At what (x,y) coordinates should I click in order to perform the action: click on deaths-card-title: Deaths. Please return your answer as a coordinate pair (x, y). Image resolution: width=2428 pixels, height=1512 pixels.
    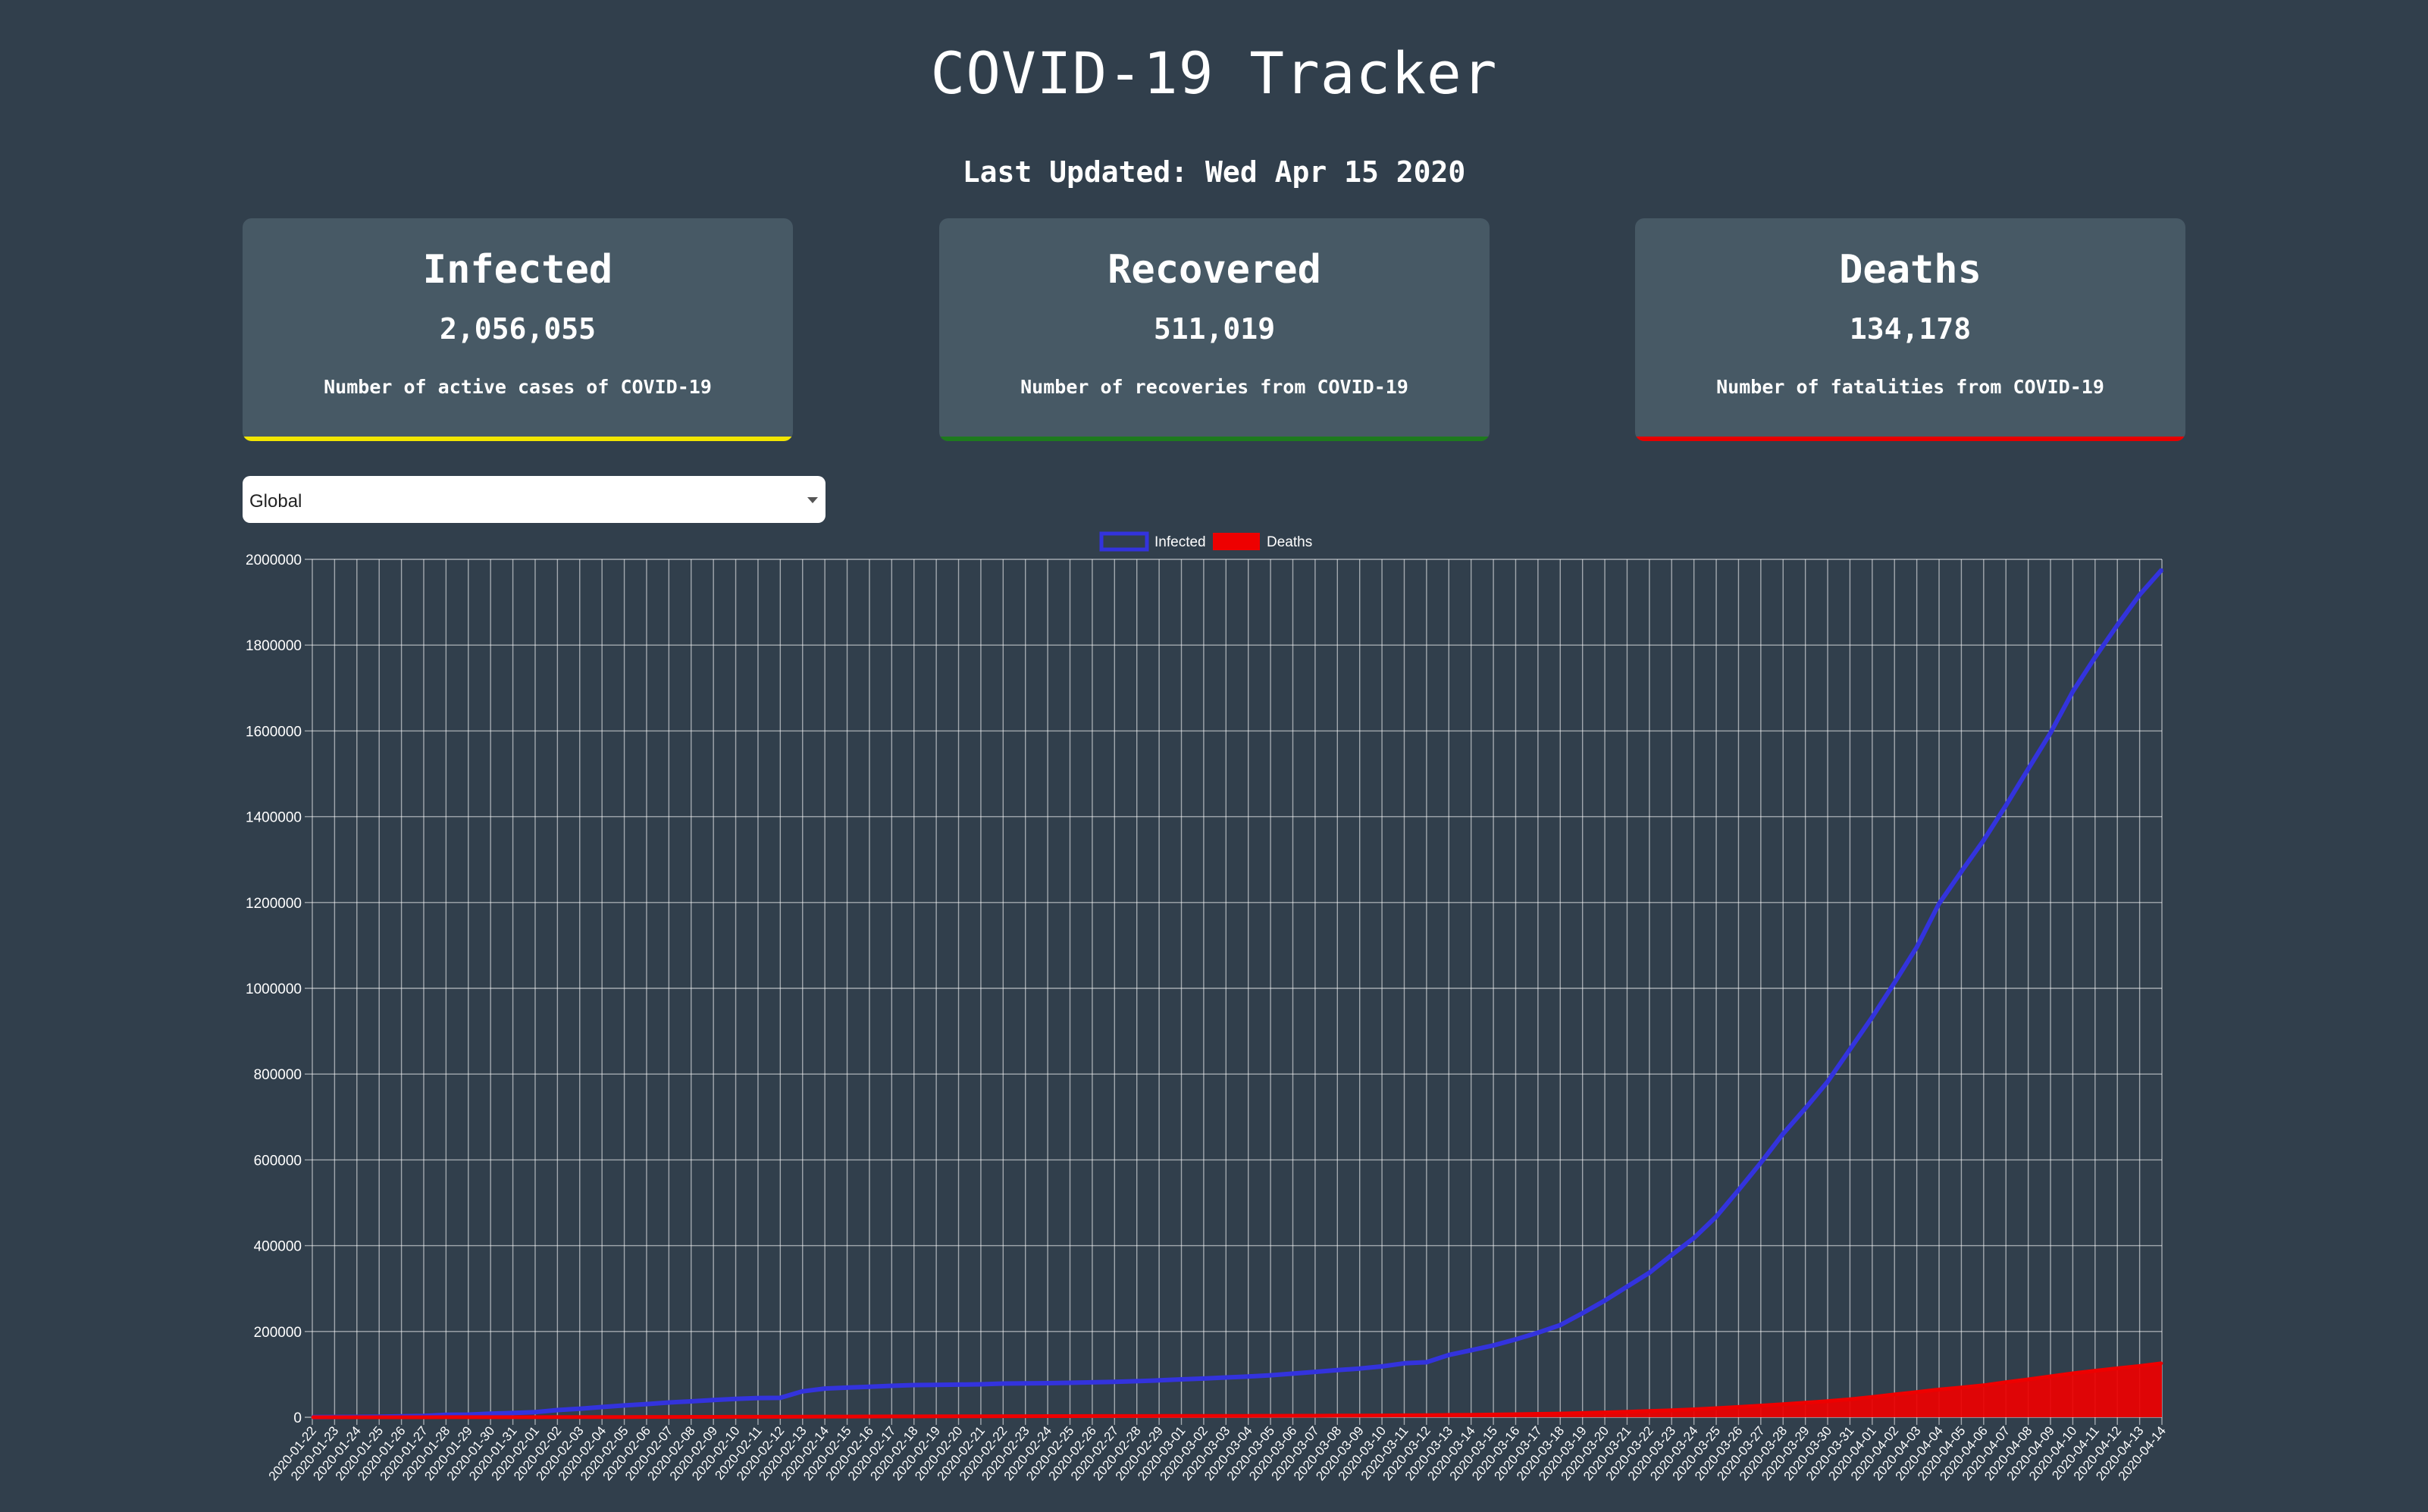
    Looking at the image, I should click on (1910, 270).